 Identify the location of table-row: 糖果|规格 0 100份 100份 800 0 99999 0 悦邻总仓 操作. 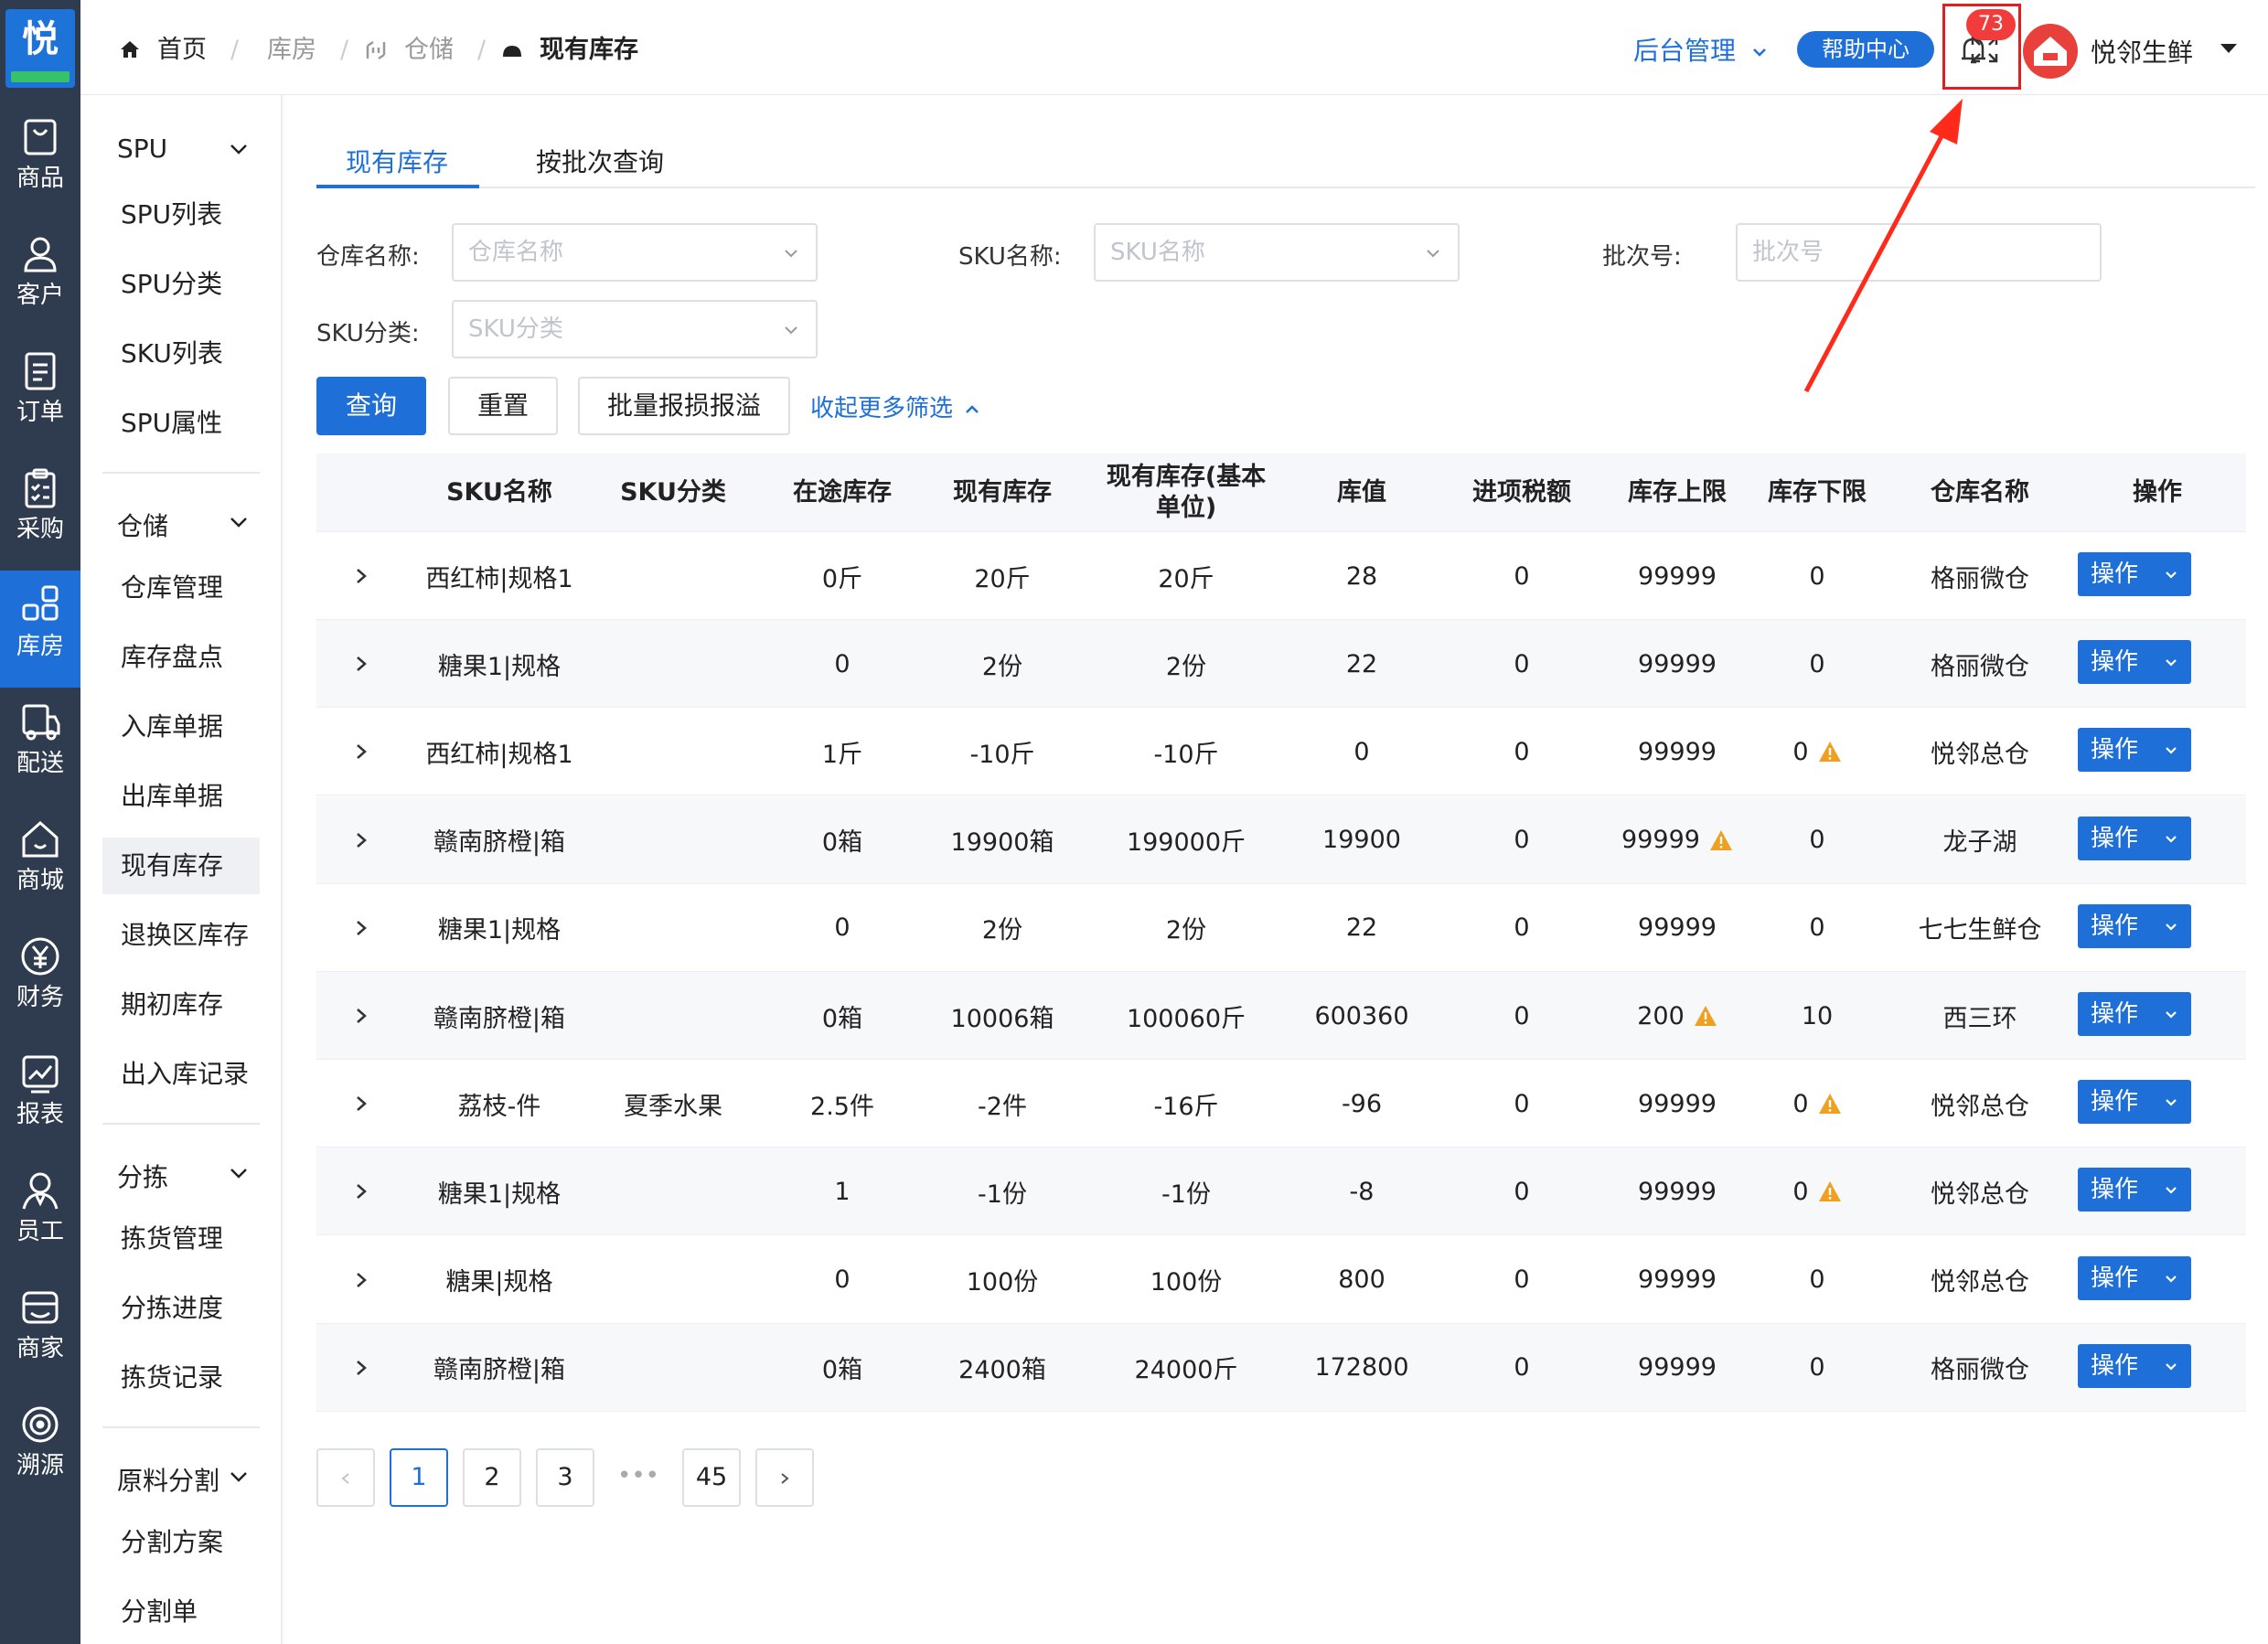
(1281, 1279).